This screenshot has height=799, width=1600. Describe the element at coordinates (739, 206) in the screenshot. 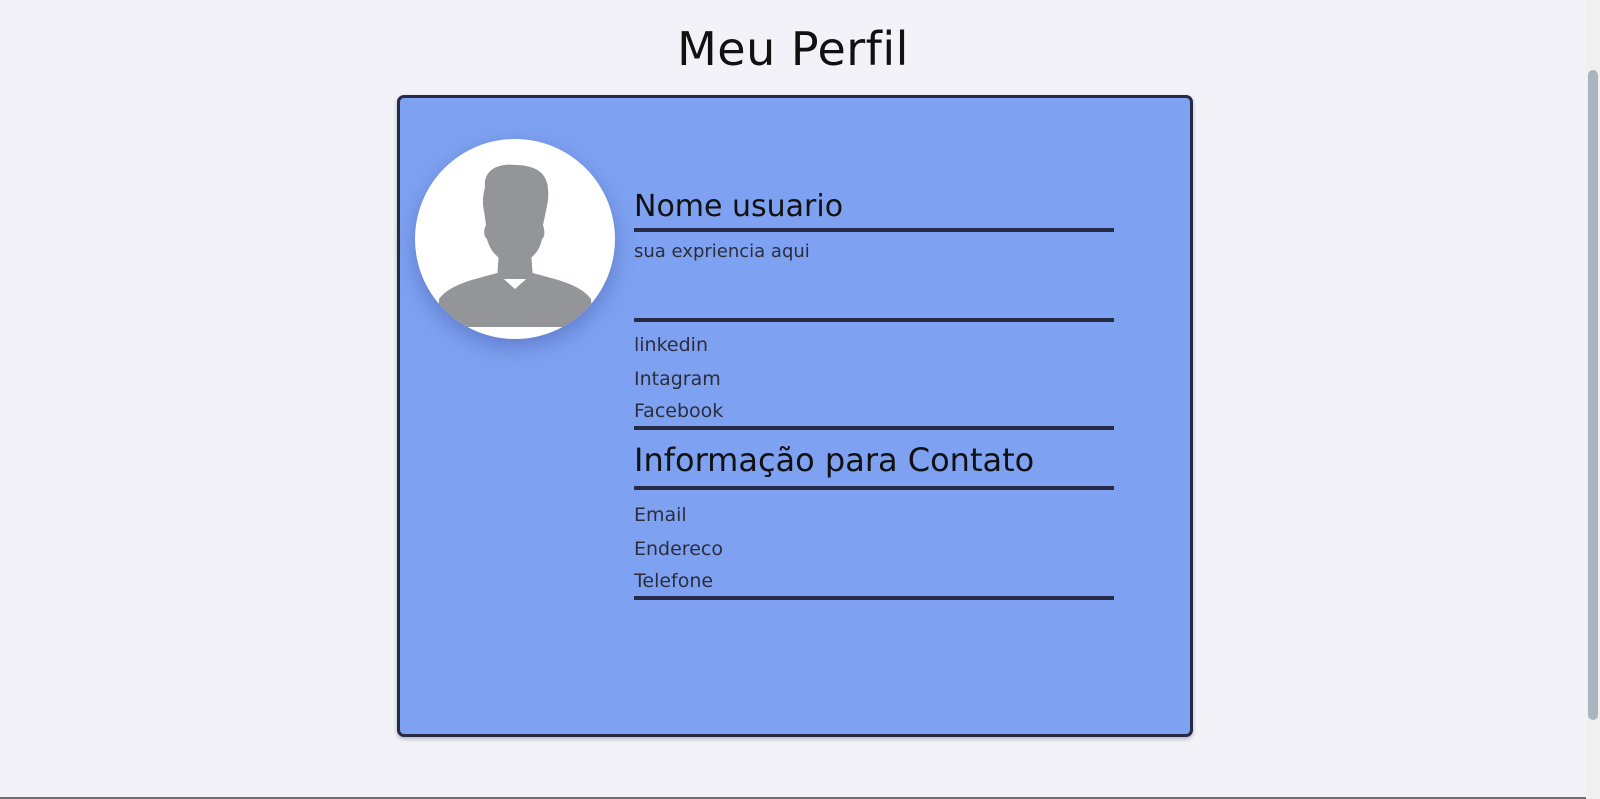

I see `user-name: Nome usuario` at that location.